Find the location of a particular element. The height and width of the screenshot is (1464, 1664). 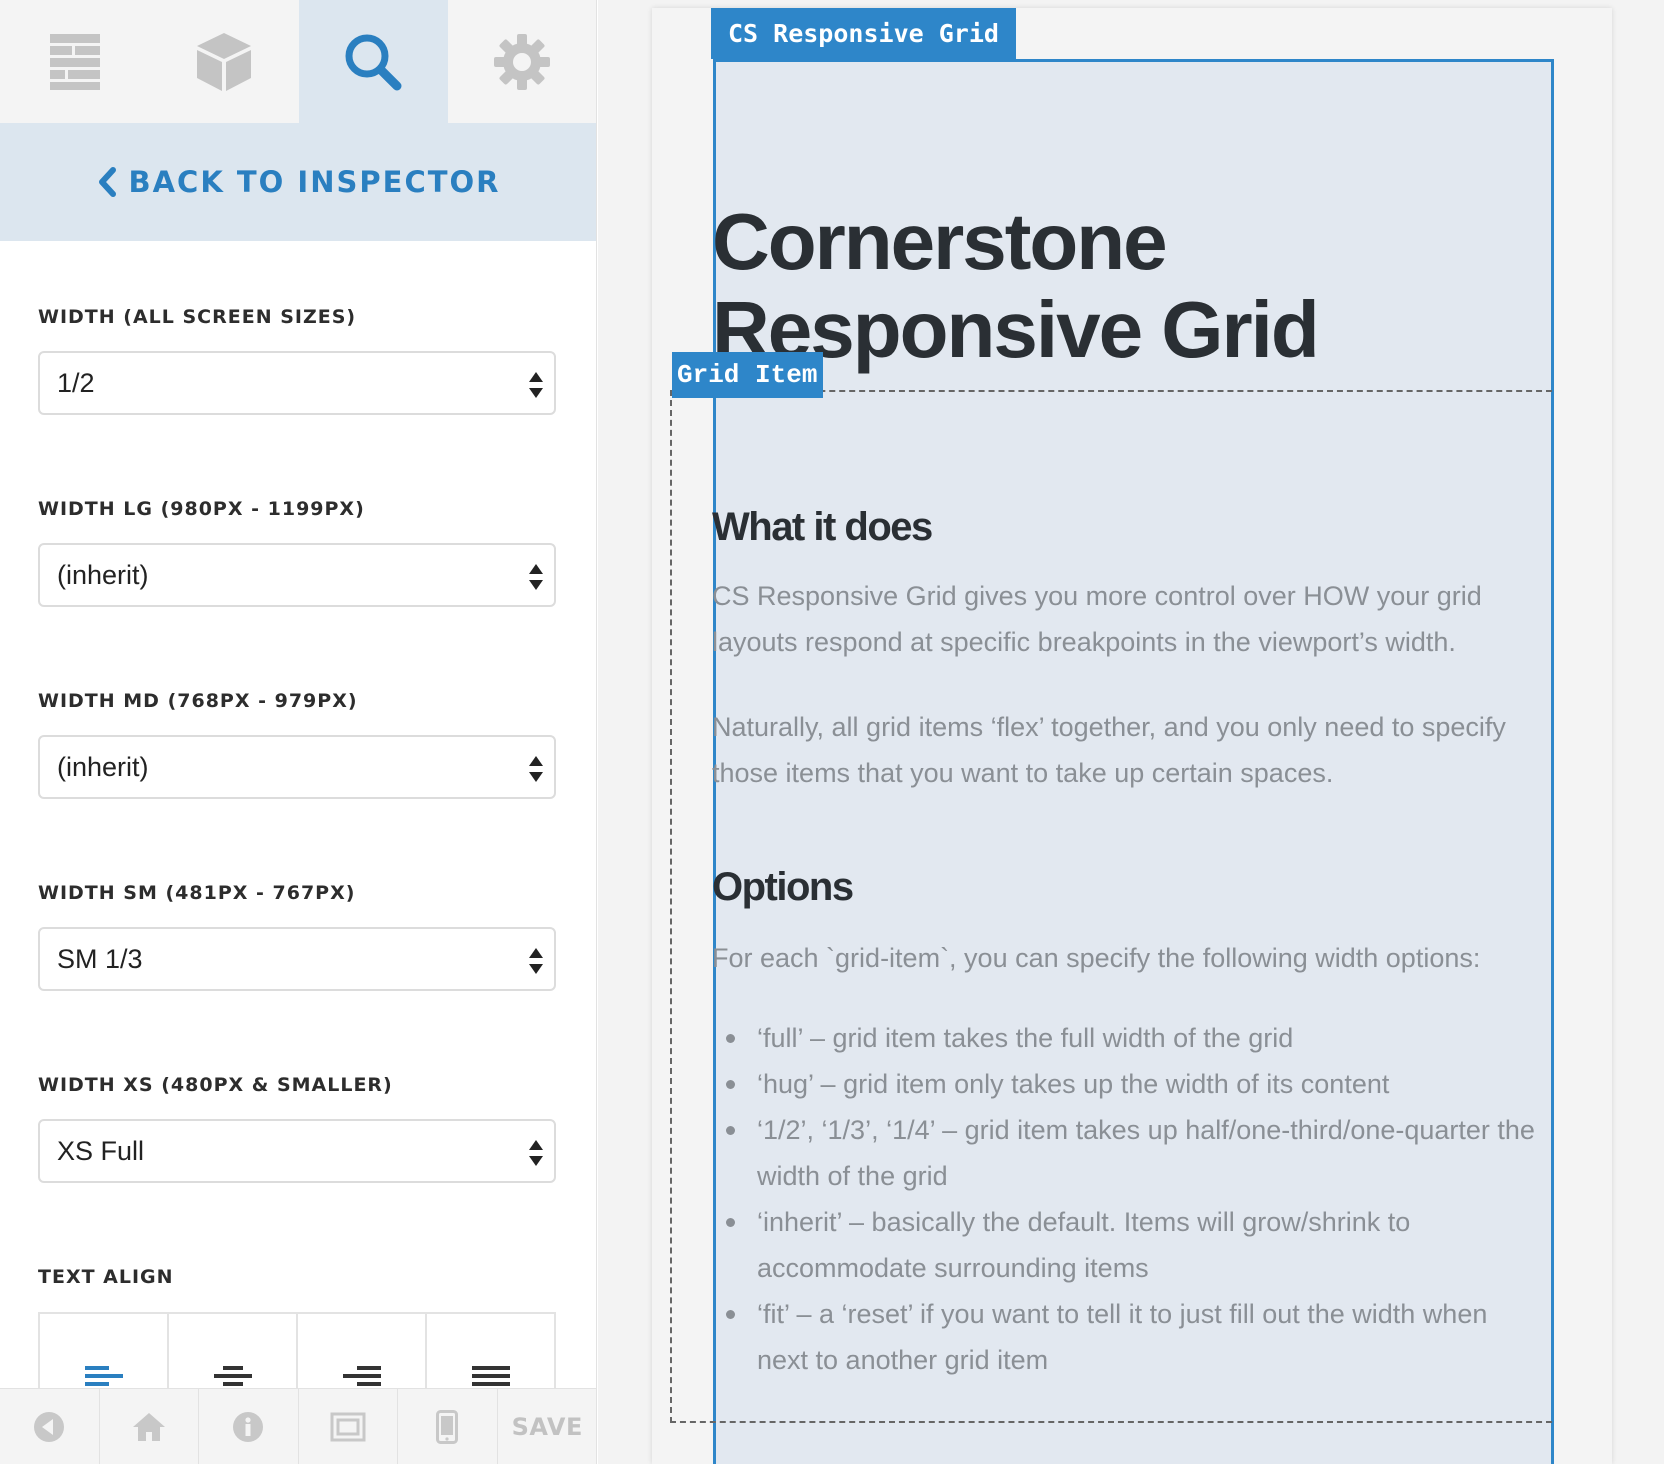

collapse-button is located at coordinates (50, 1426).